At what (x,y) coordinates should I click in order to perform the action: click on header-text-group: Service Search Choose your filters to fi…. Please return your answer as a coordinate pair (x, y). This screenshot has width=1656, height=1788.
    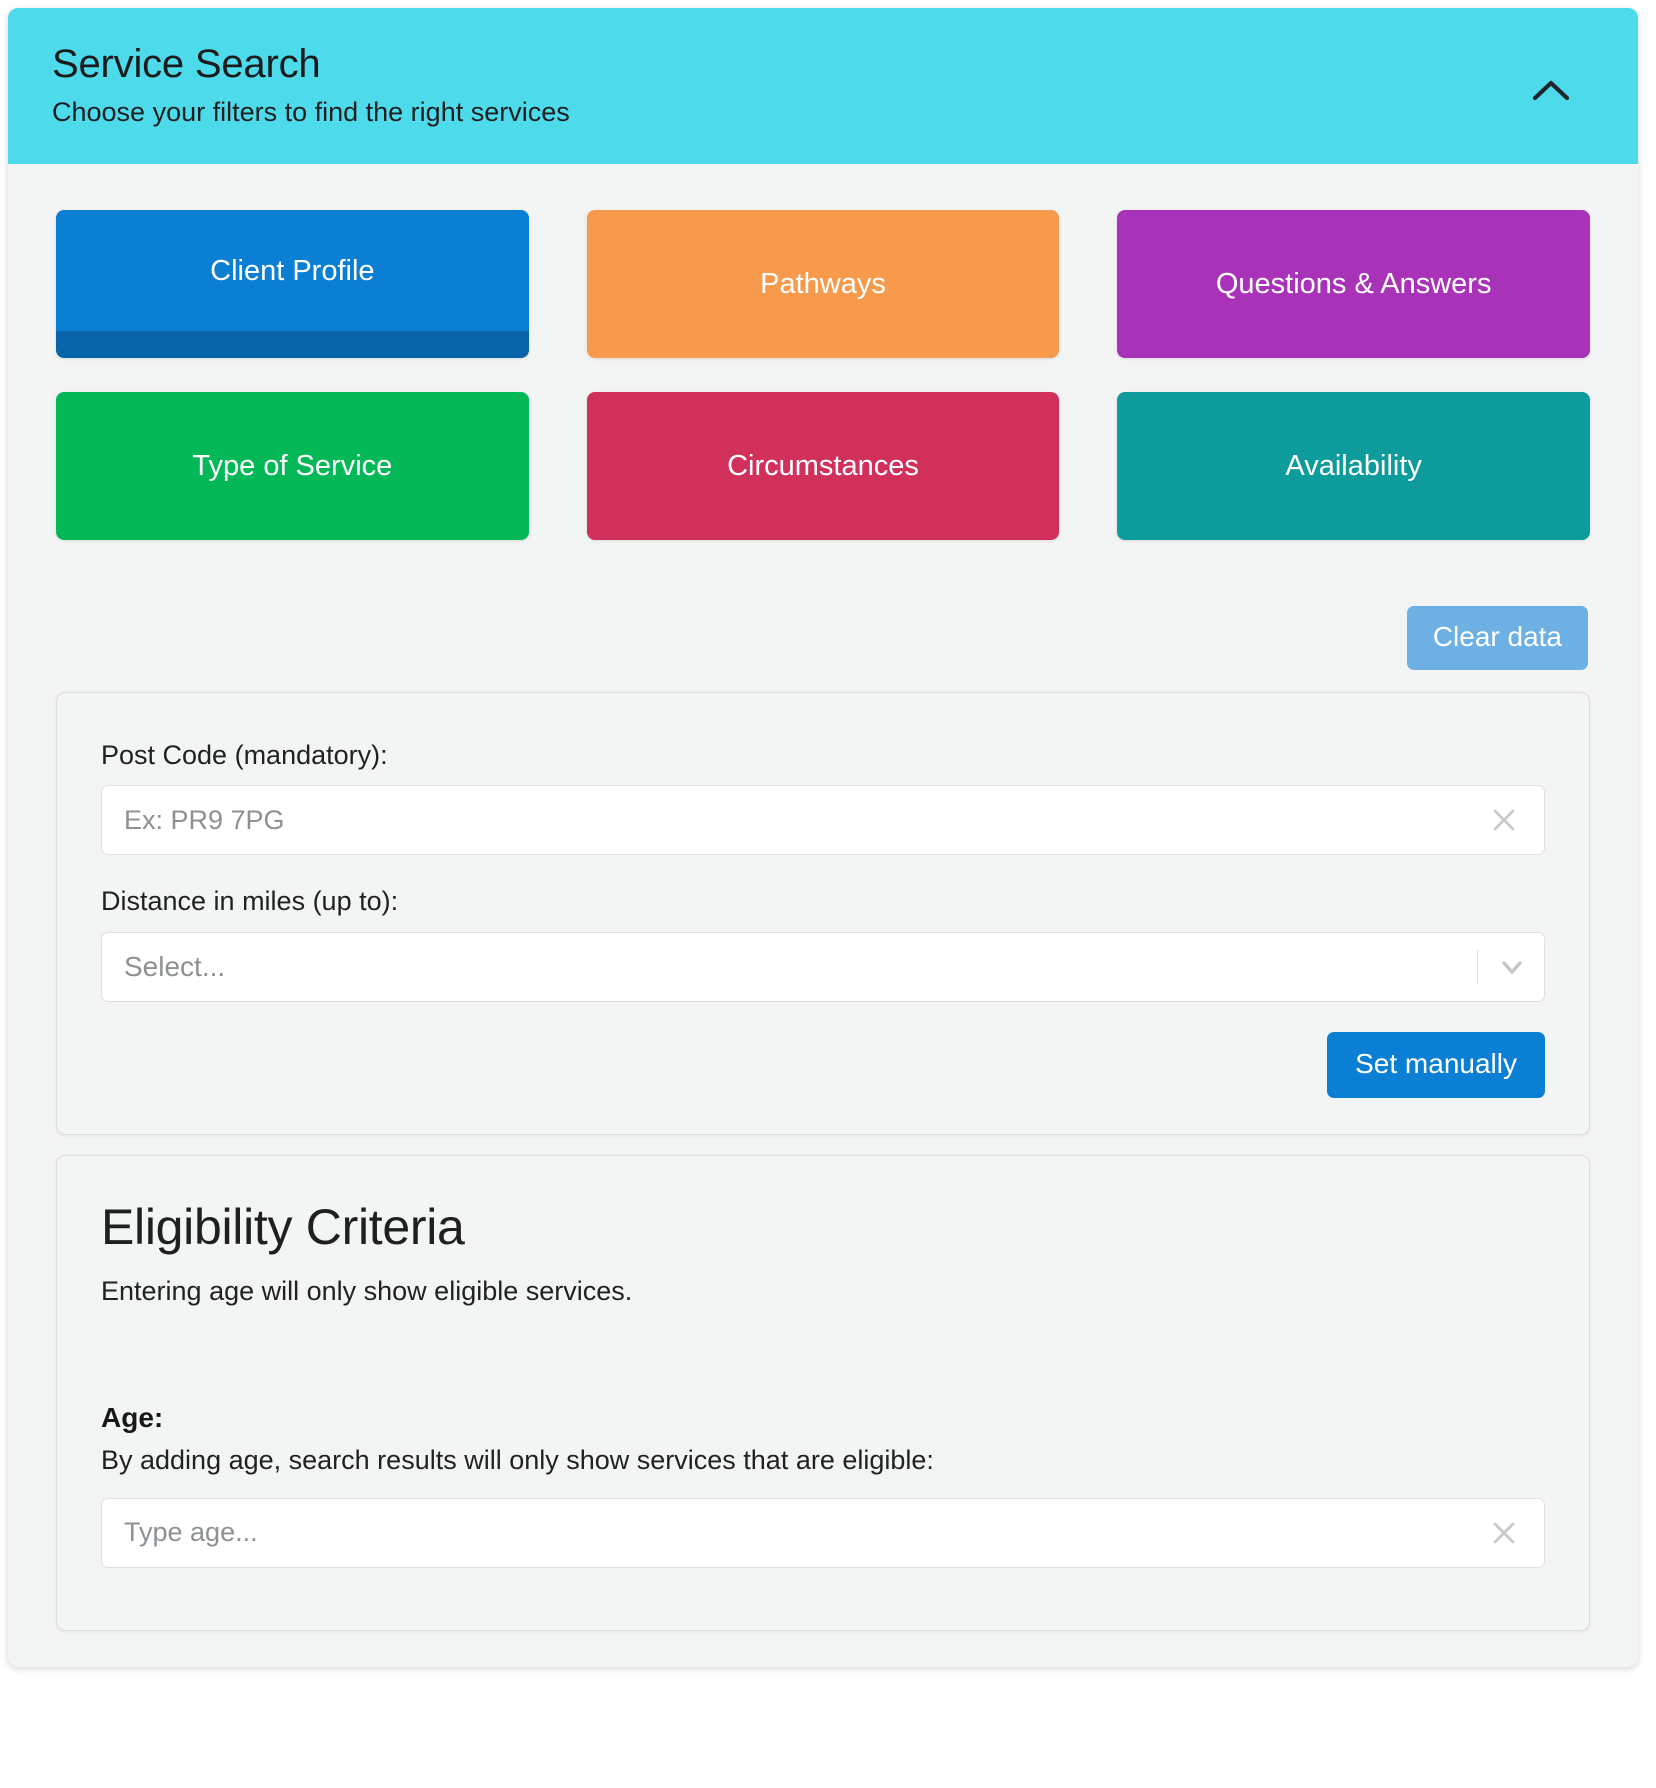
    Looking at the image, I should click on (311, 83).